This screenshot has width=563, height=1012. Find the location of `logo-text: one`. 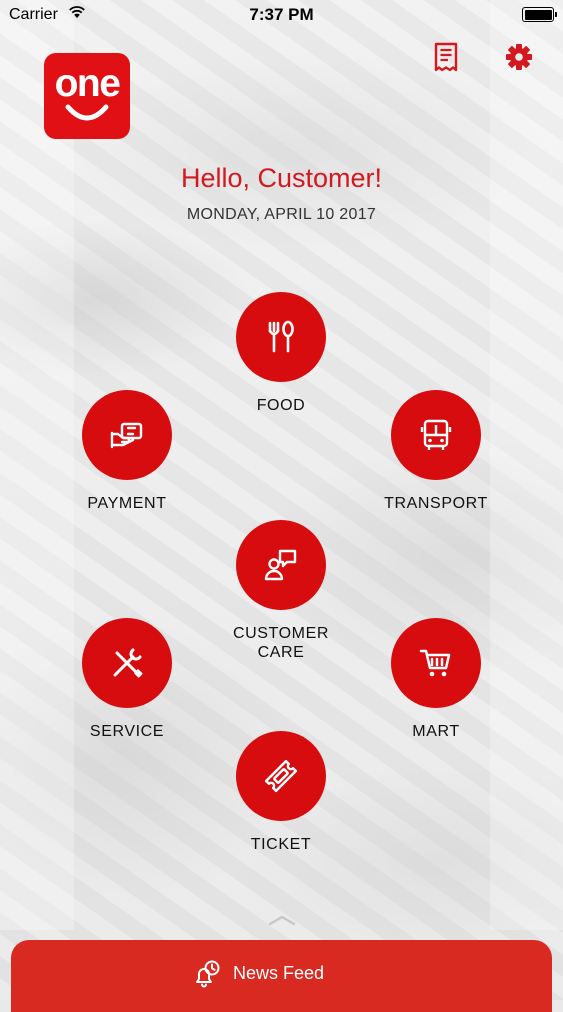

logo-text: one is located at coordinates (87, 83).